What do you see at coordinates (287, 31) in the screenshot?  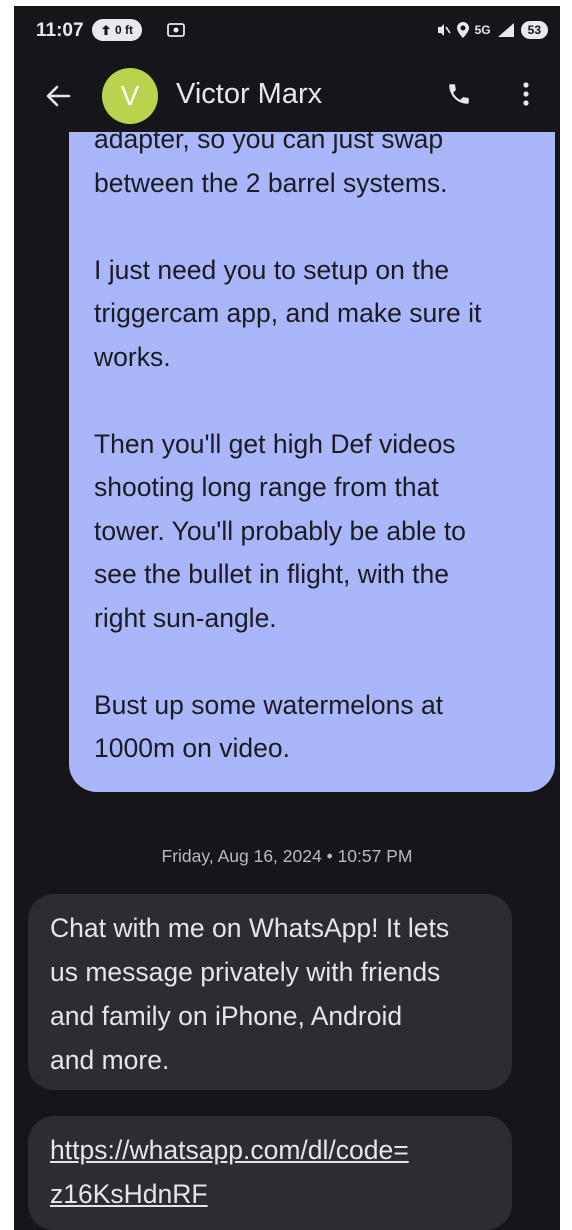 I see `status-bar: 11:07 0 ft 5G 53` at bounding box center [287, 31].